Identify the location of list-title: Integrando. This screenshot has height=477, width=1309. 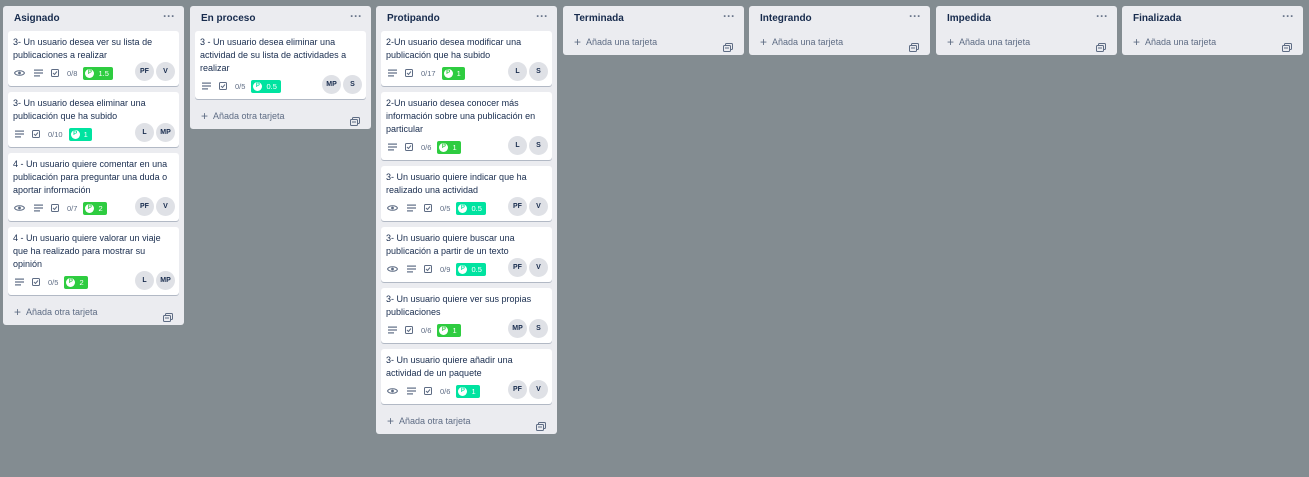
(786, 18).